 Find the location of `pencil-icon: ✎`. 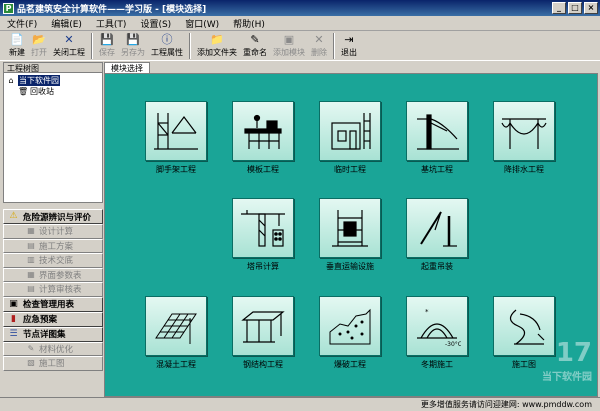

pencil-icon: ✎ is located at coordinates (31, 348).